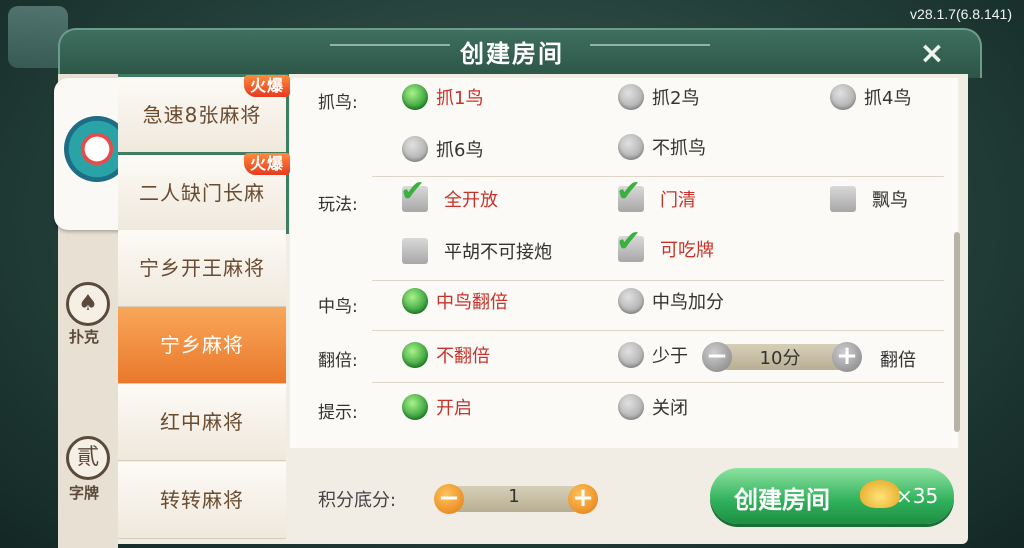  I want to click on game-item: 急速8张麻将 火爆, so click(204, 115).